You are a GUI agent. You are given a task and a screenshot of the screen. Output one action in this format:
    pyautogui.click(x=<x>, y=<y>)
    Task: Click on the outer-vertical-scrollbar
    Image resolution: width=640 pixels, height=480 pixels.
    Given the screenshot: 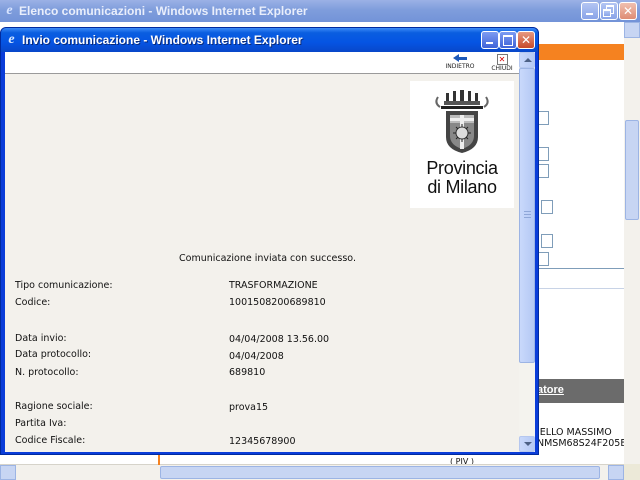 What is the action you would take?
    pyautogui.click(x=632, y=243)
    